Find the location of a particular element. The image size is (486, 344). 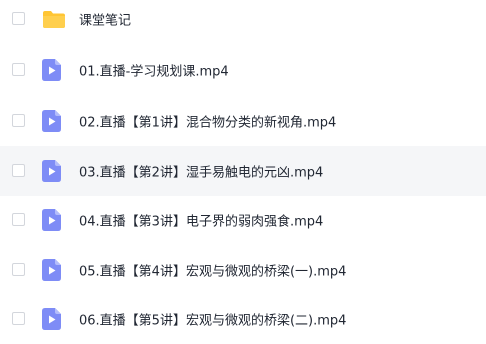

file-name: 05.直播【第4讲】宏观与微观的桥梁(一).mp4 is located at coordinates (212, 270).